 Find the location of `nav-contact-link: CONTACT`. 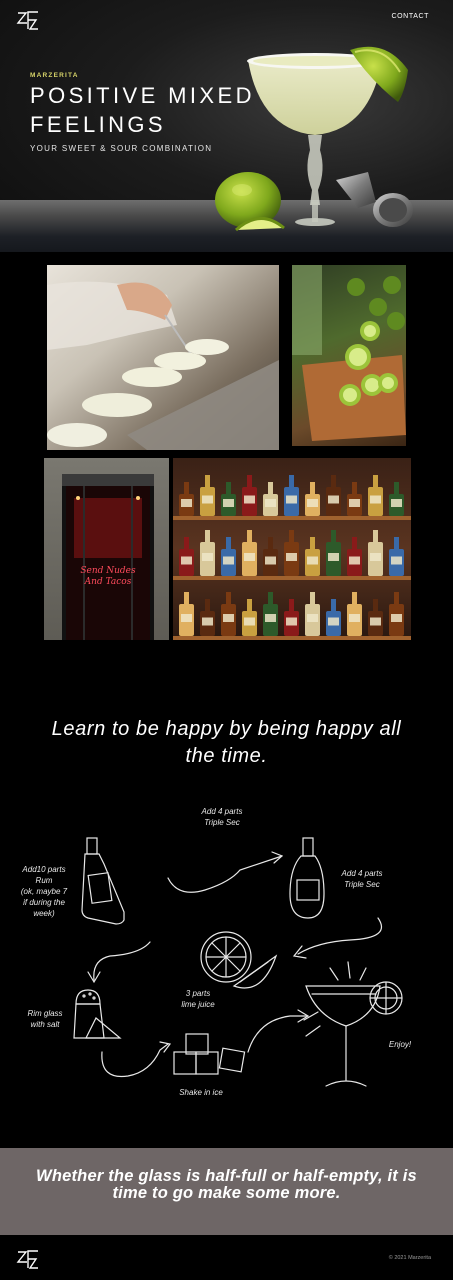

nav-contact-link: CONTACT is located at coordinates (410, 16).